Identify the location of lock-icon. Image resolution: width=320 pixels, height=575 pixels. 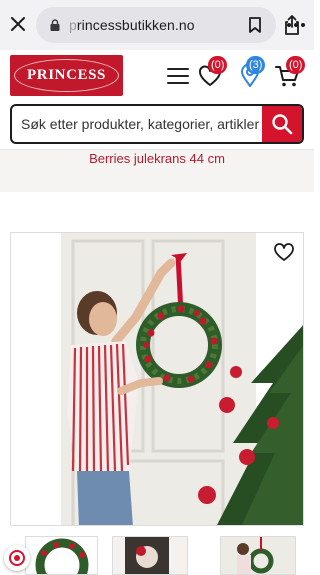
(55, 25).